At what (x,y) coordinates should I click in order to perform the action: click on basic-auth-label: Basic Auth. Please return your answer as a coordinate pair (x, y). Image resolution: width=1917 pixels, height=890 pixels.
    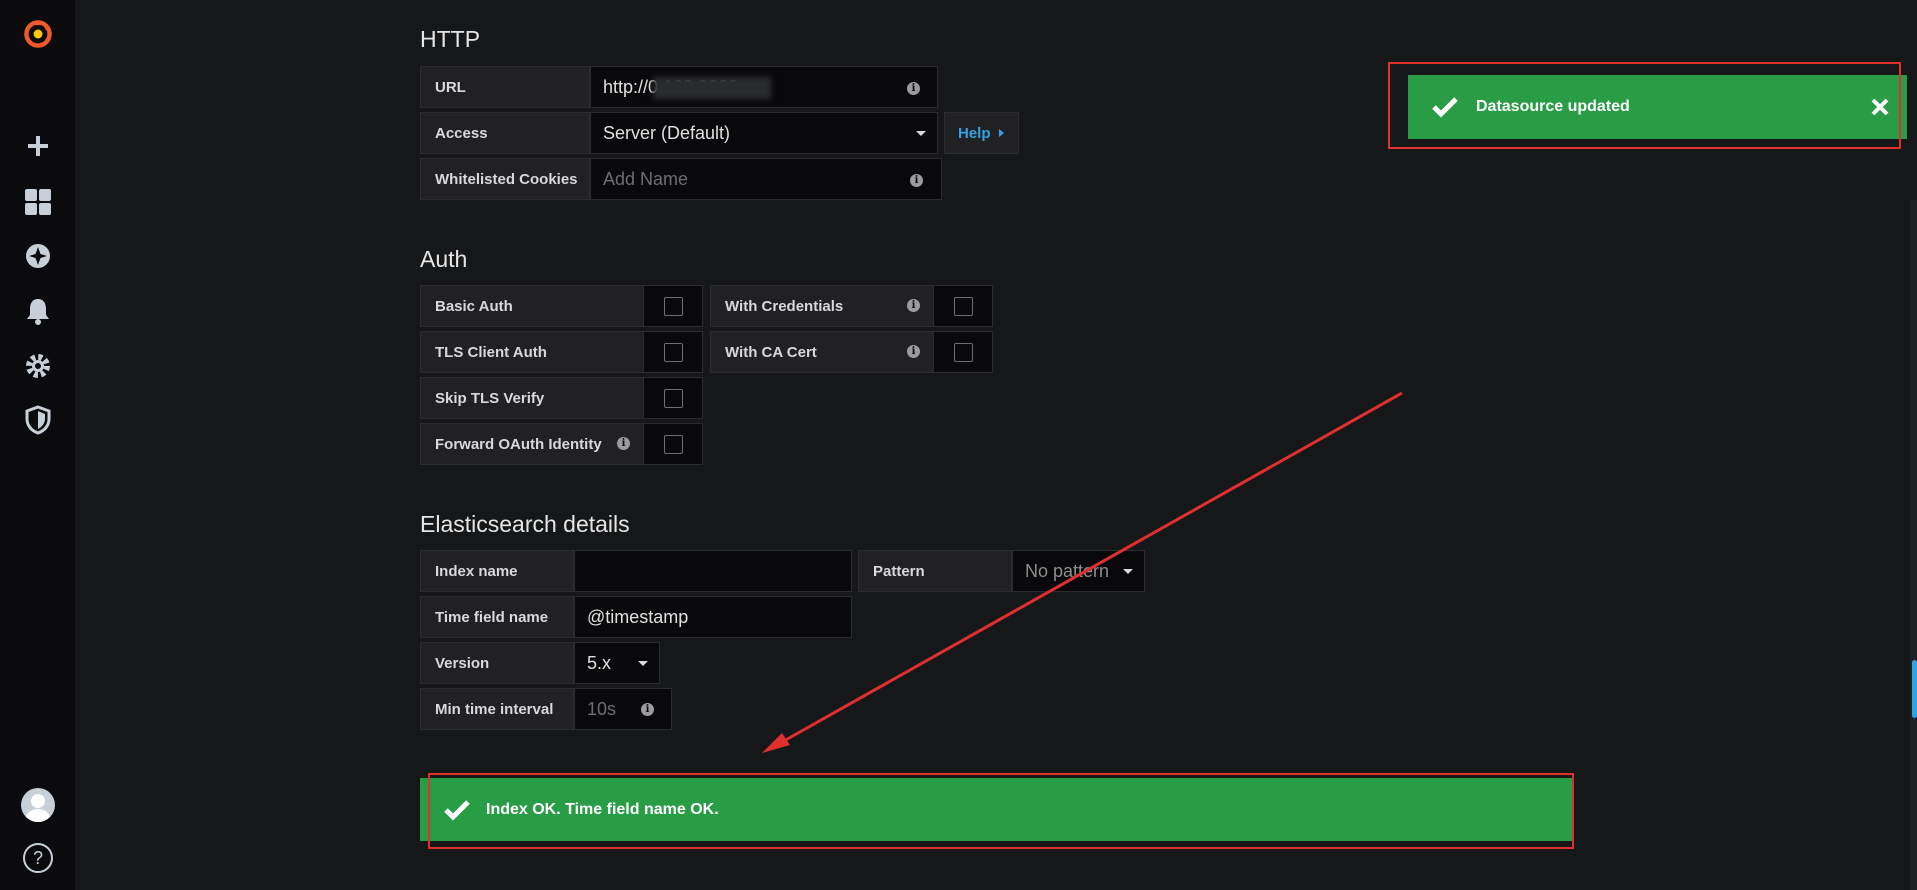
    Looking at the image, I should click on (532, 306).